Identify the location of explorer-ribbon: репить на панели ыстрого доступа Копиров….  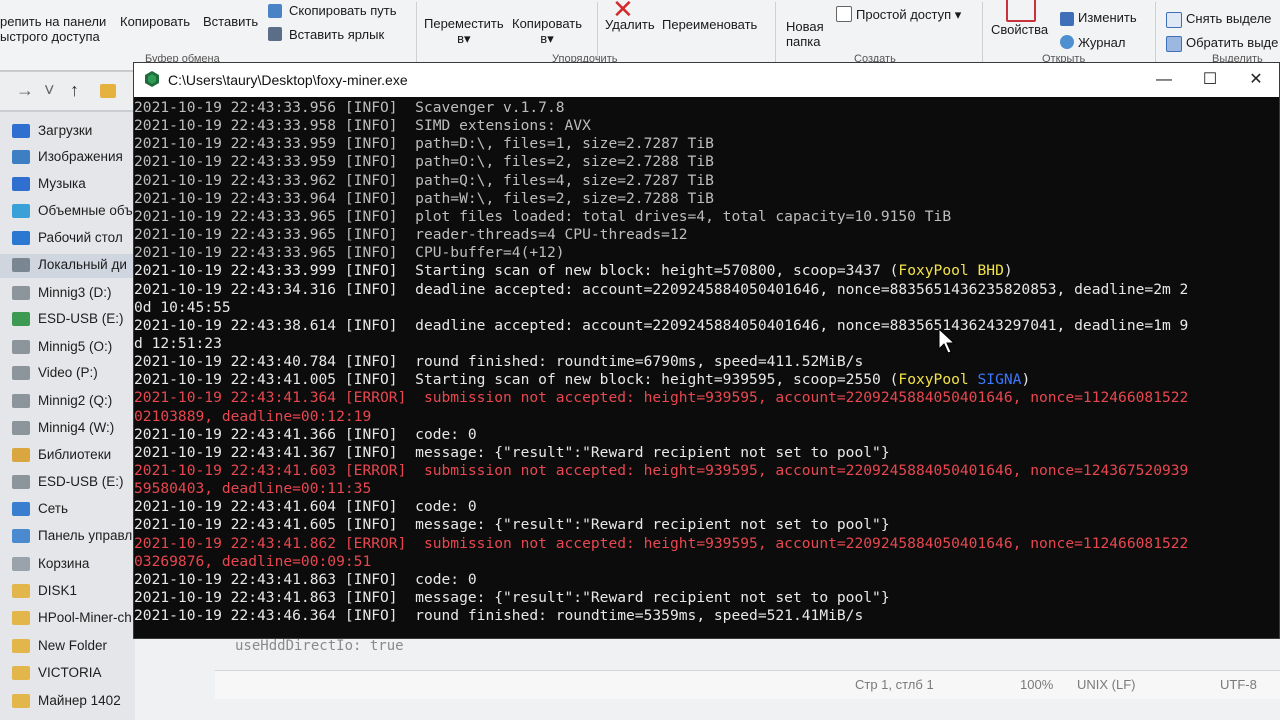
(640, 35).